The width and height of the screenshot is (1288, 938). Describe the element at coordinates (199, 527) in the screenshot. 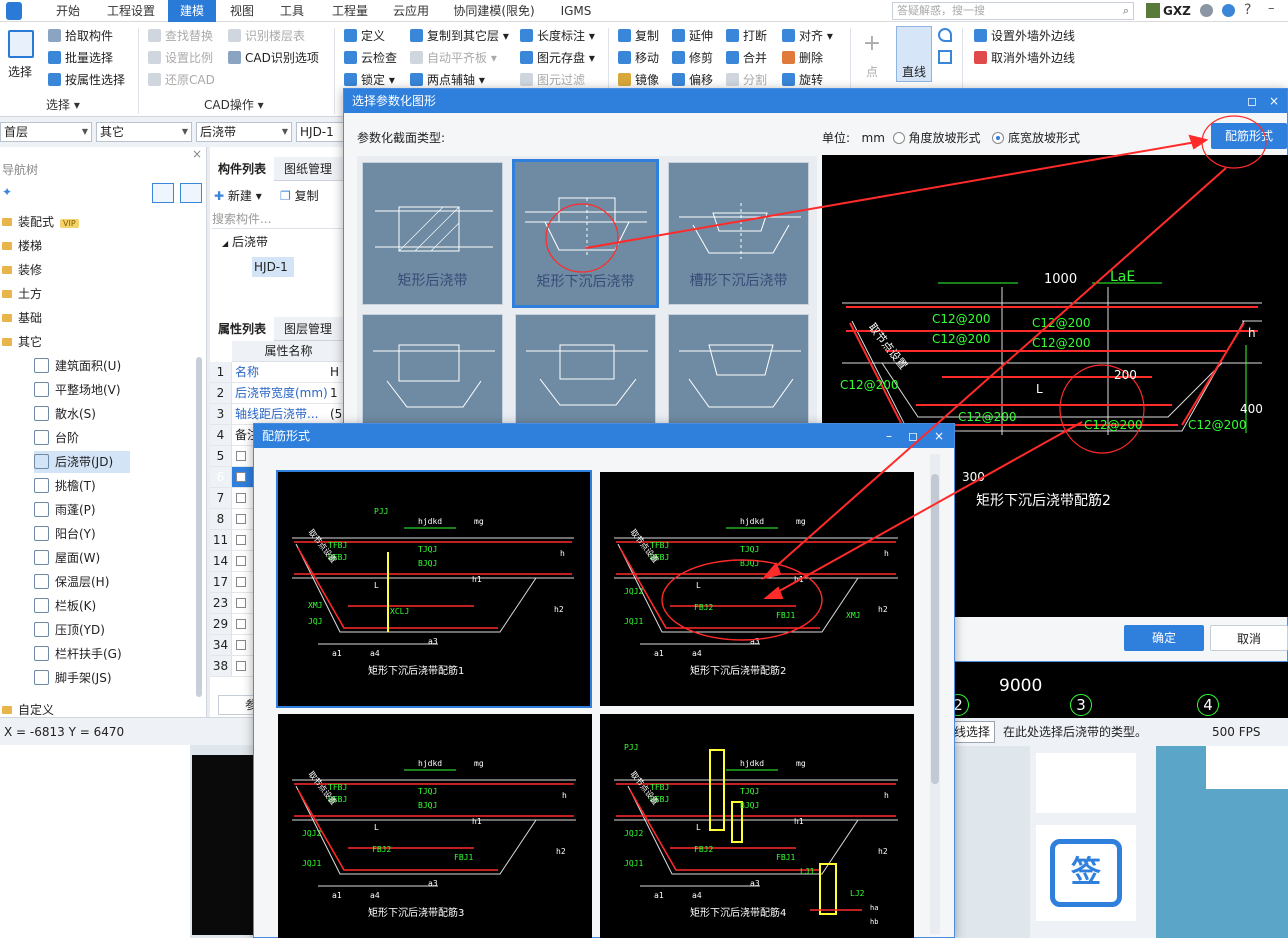

I see `tree-scrollbar` at that location.